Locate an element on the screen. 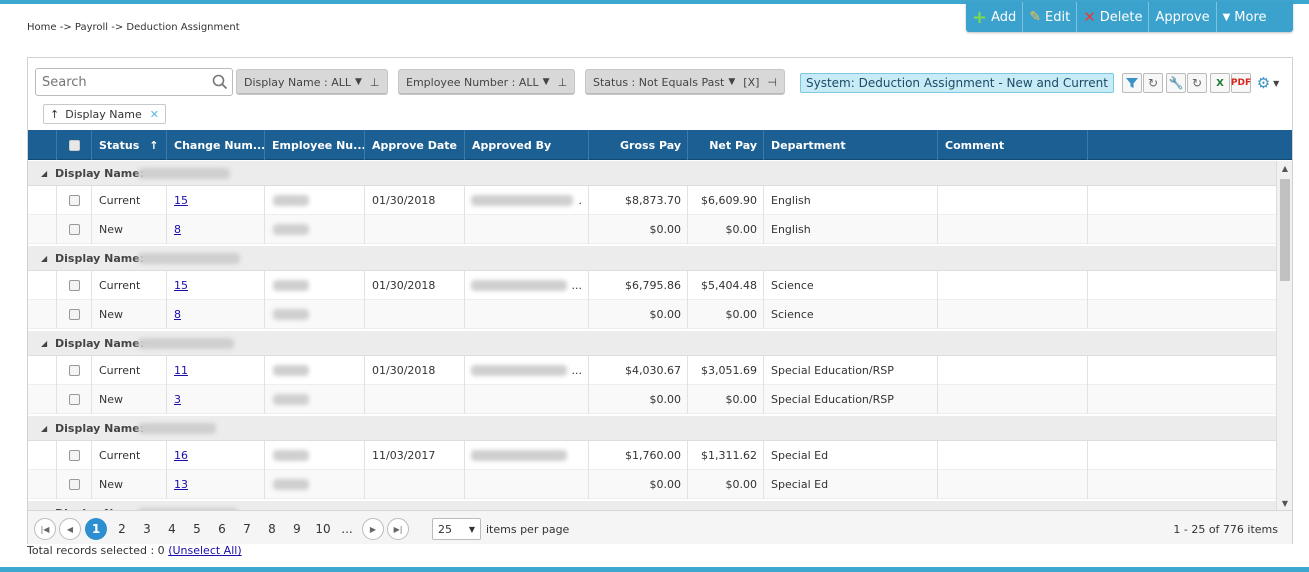 Image resolution: width=1309 pixels, height=572 pixels. select-all-checkbox-cell is located at coordinates (73, 145).